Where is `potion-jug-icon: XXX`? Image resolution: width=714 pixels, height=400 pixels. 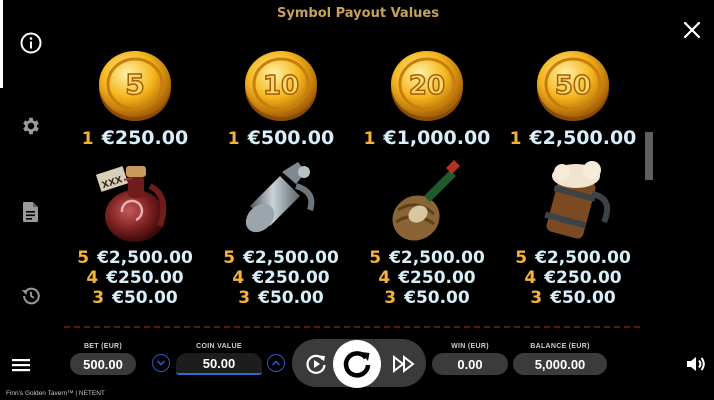
potion-jug-icon: XXX is located at coordinates (131, 204).